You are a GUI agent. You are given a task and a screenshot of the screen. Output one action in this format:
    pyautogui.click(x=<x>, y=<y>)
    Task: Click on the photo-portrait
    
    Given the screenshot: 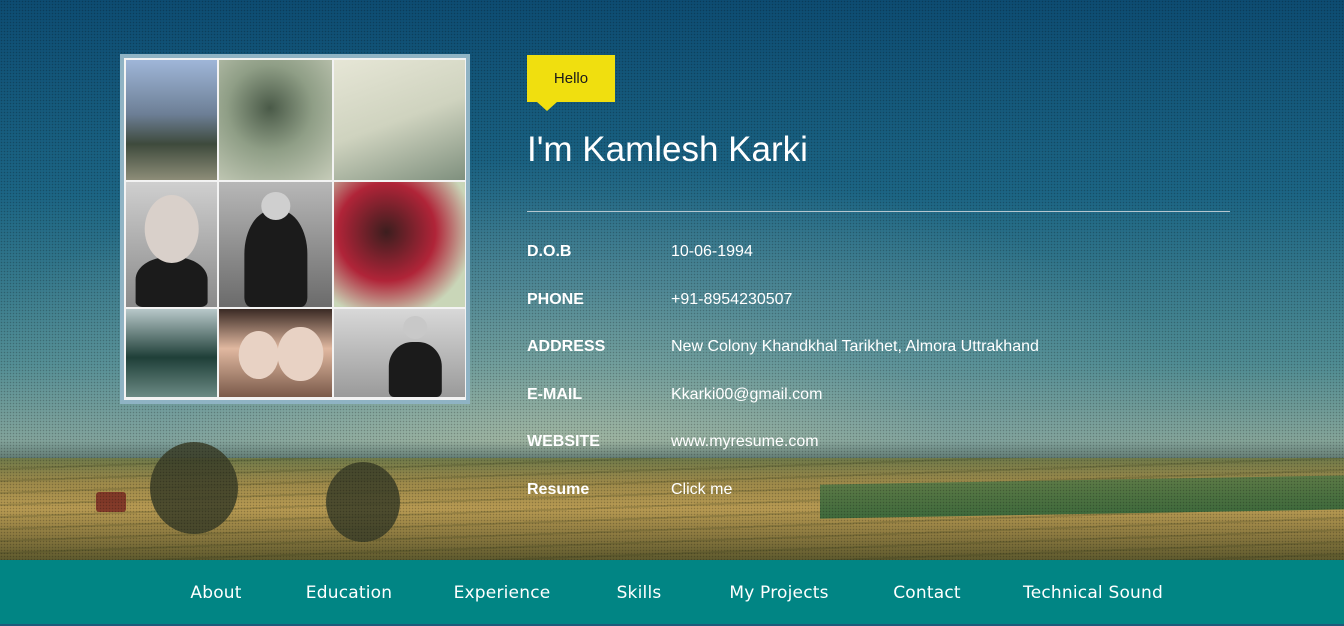 What is the action you would take?
    pyautogui.click(x=171, y=244)
    